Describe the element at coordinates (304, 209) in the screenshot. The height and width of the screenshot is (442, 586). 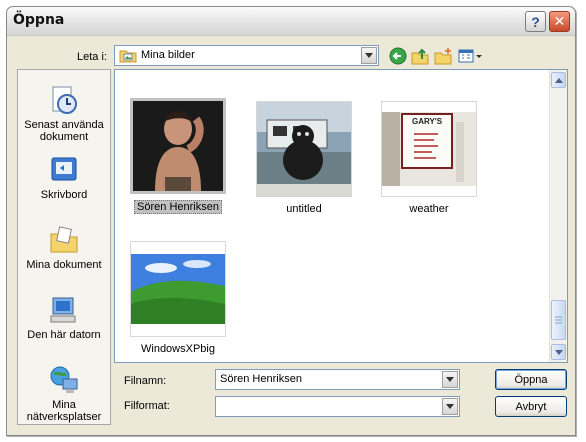
I see `file-name: untitled` at that location.